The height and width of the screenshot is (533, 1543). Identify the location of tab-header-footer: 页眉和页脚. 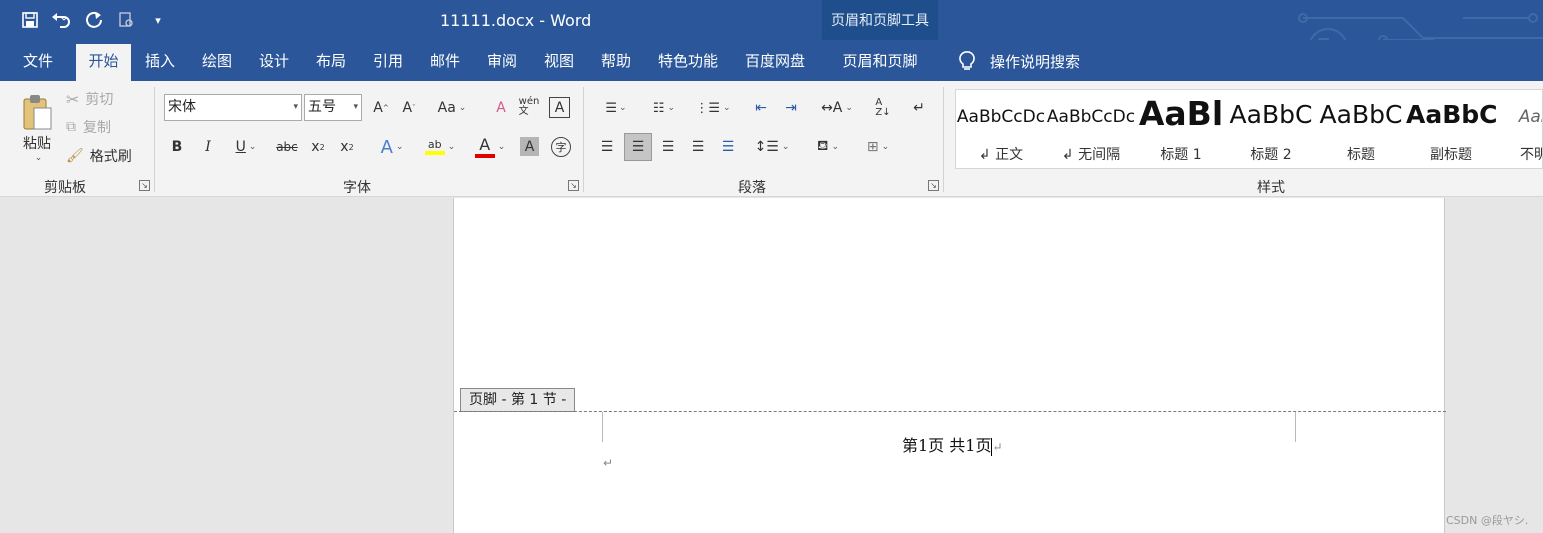
(880, 65).